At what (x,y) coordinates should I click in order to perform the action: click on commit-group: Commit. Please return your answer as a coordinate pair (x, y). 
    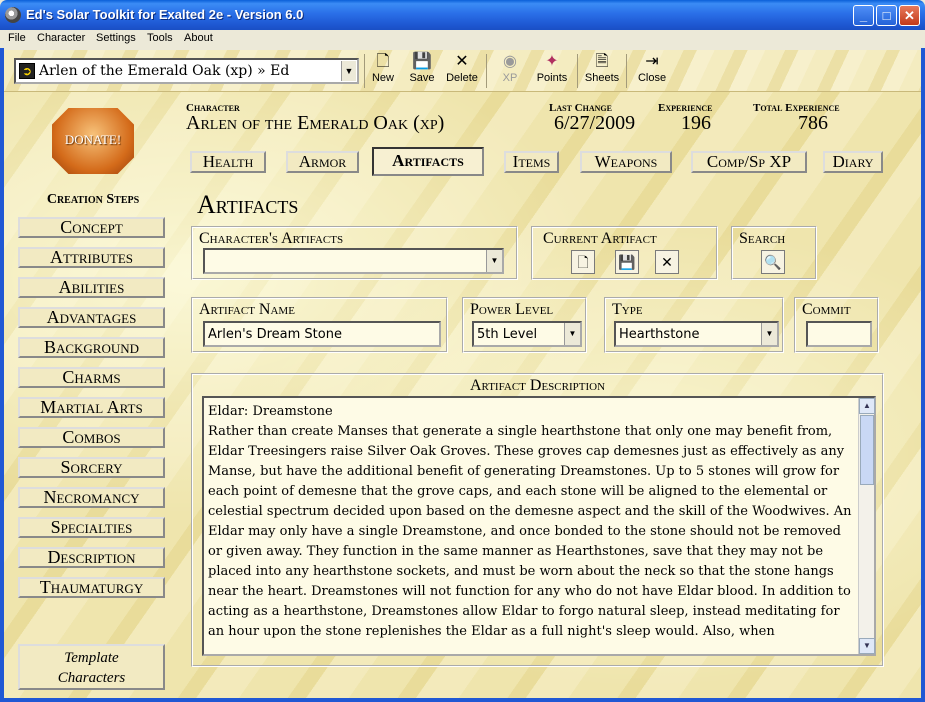
    Looking at the image, I should click on (836, 325).